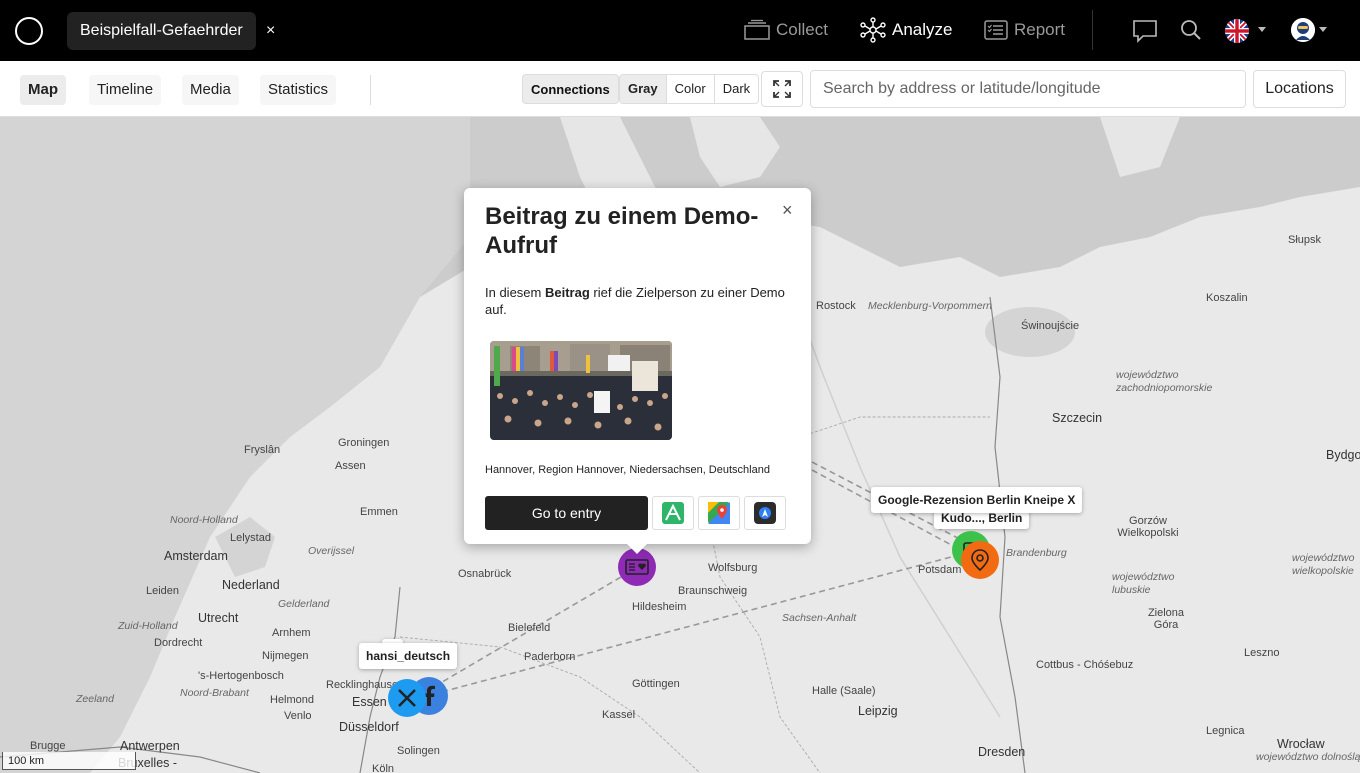  I want to click on go-to-entry-button: Go to entry, so click(566, 513).